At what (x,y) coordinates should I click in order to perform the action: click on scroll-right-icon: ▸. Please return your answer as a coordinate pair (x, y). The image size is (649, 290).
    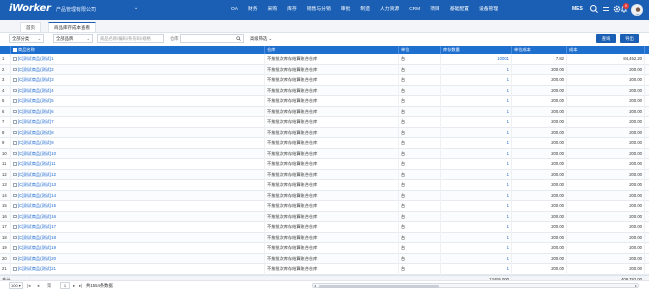
    Looking at the image, I should click on (636, 285).